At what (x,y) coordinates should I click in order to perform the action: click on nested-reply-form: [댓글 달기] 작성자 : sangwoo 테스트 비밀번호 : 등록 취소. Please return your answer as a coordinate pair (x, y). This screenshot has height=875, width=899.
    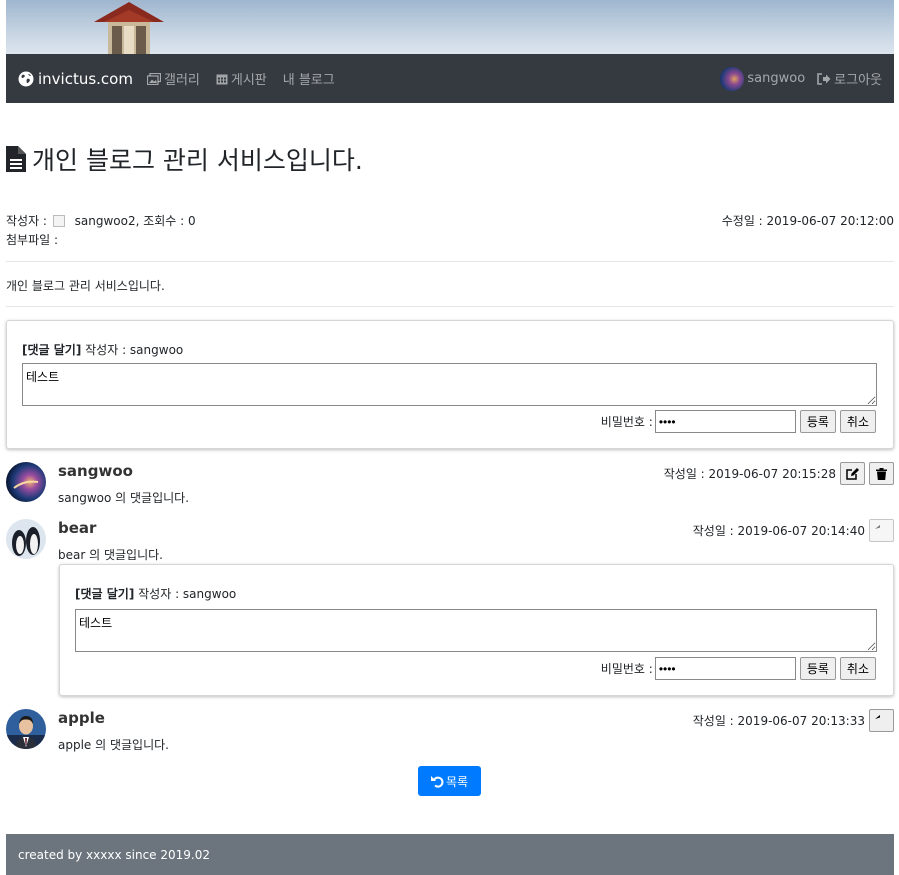
    Looking at the image, I should click on (476, 630).